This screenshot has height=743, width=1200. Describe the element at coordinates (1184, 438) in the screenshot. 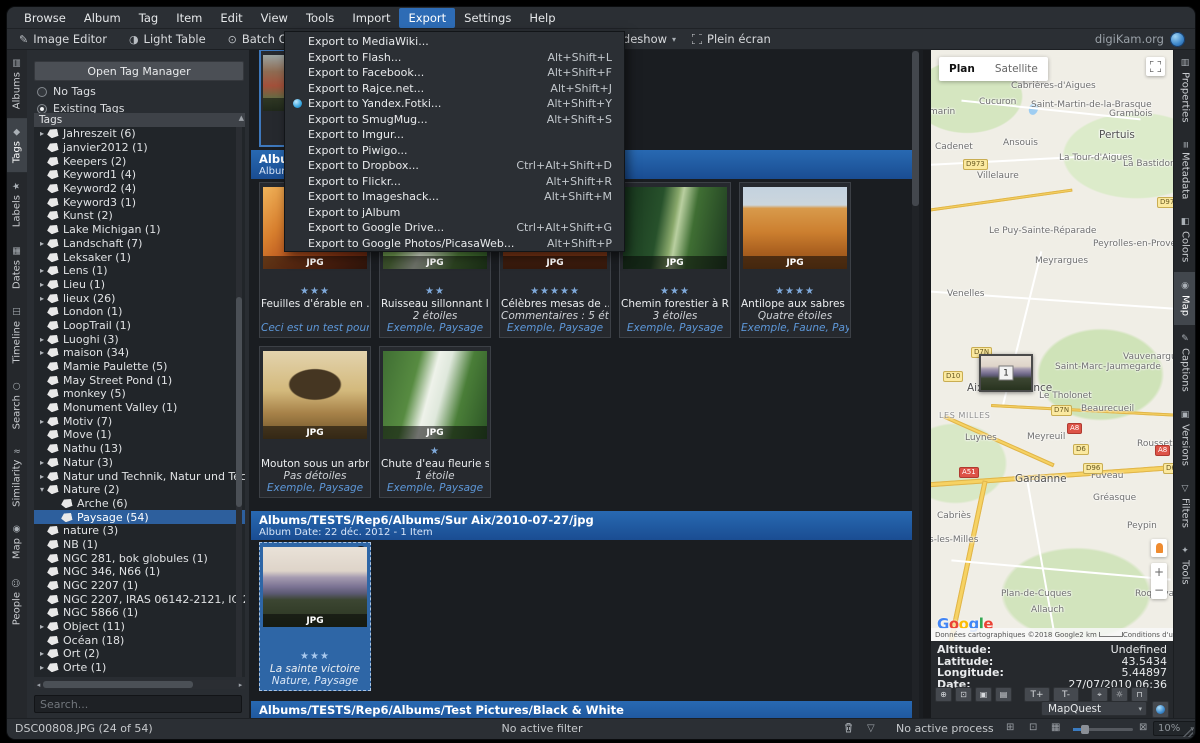

I see `right-sidebar-tab: ▣ Versions` at that location.